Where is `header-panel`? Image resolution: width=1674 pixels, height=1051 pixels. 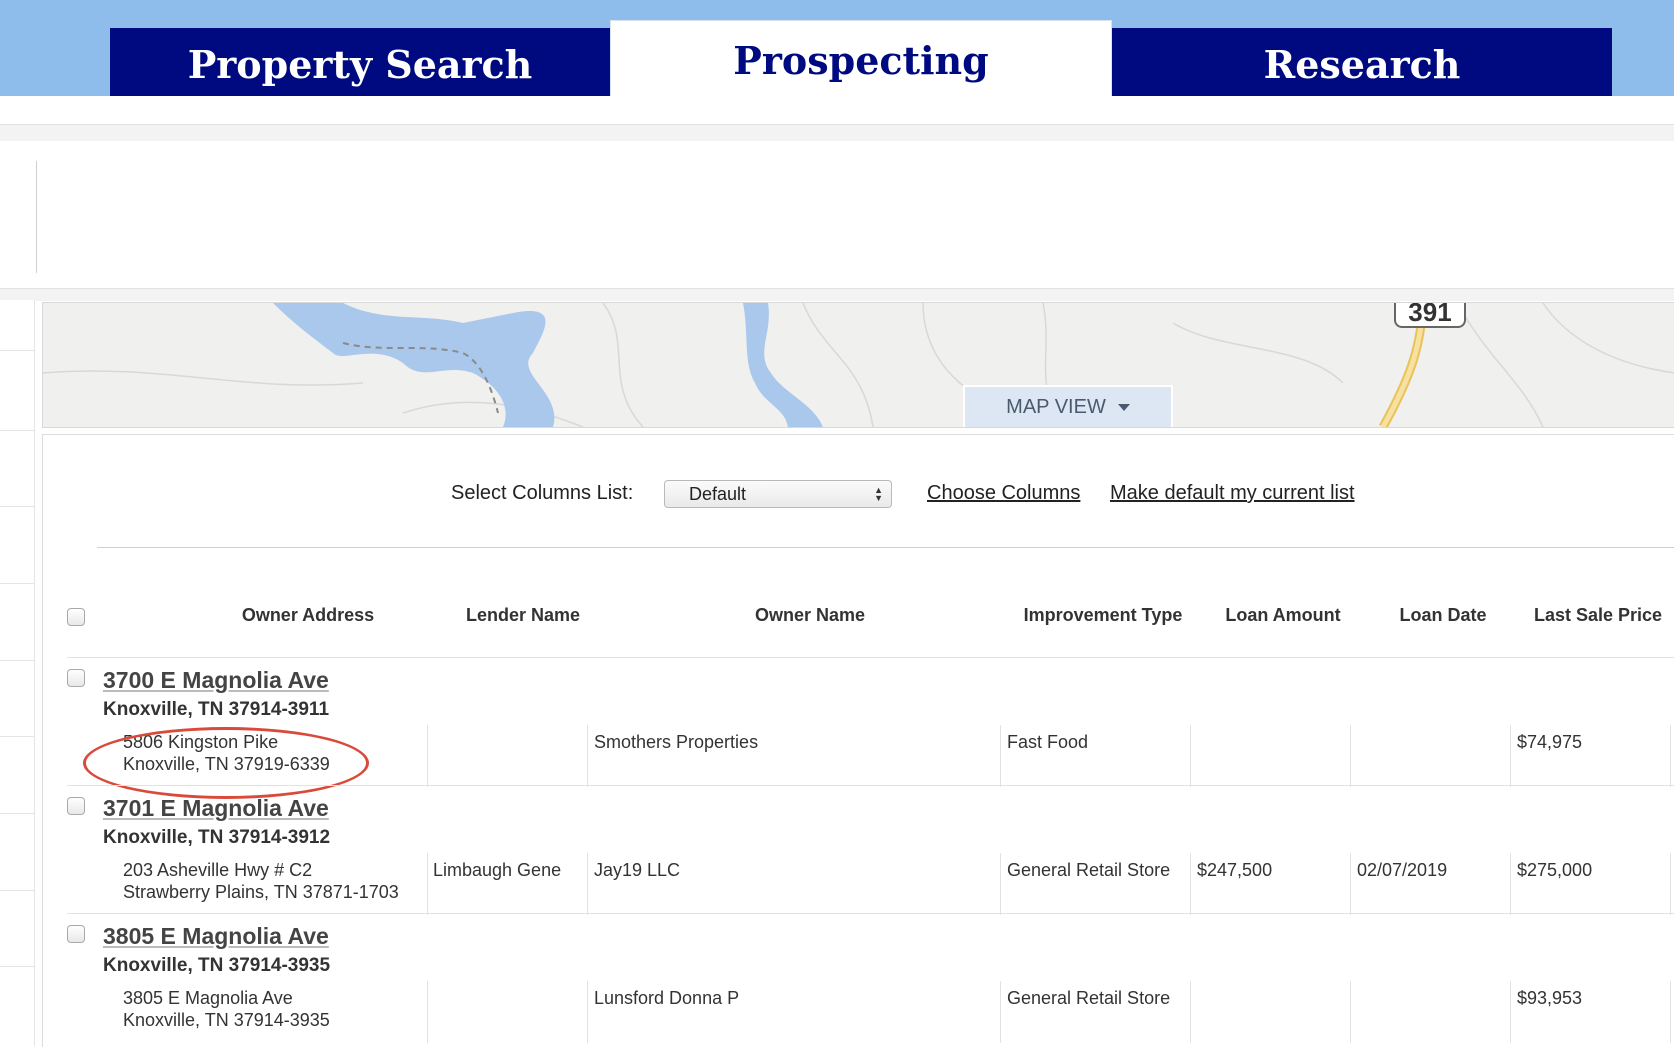
header-panel is located at coordinates (837, 215).